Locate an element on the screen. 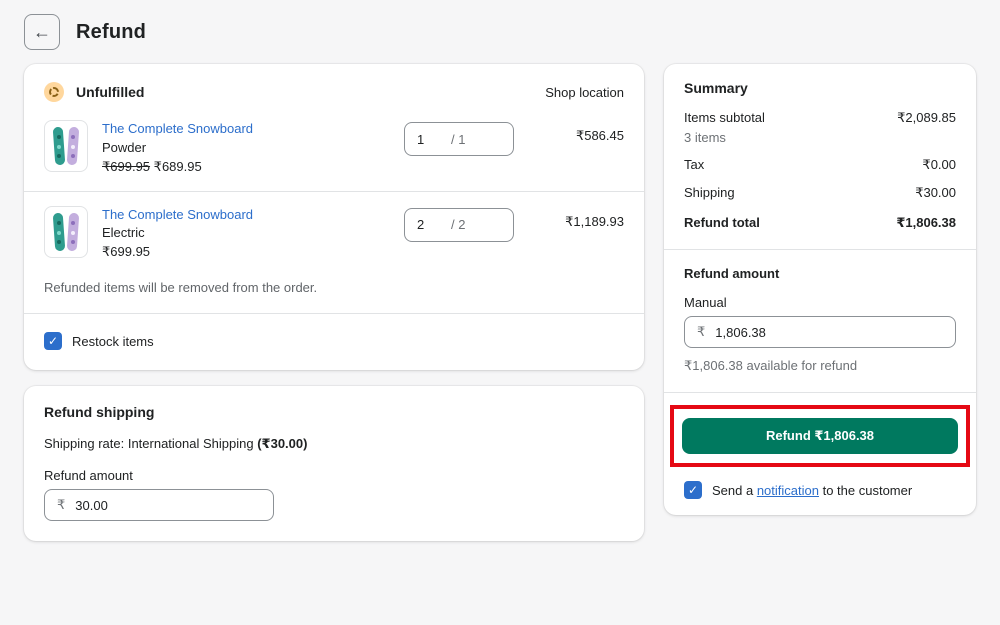  shipping-value: ₹30.00 is located at coordinates (935, 192).